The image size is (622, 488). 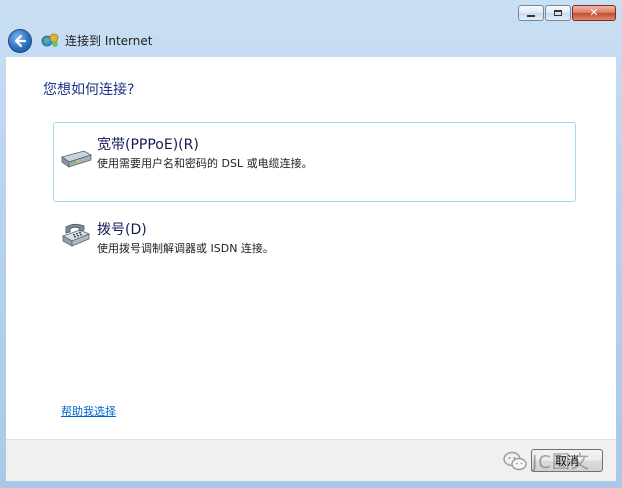 I want to click on back-button, so click(x=20, y=41).